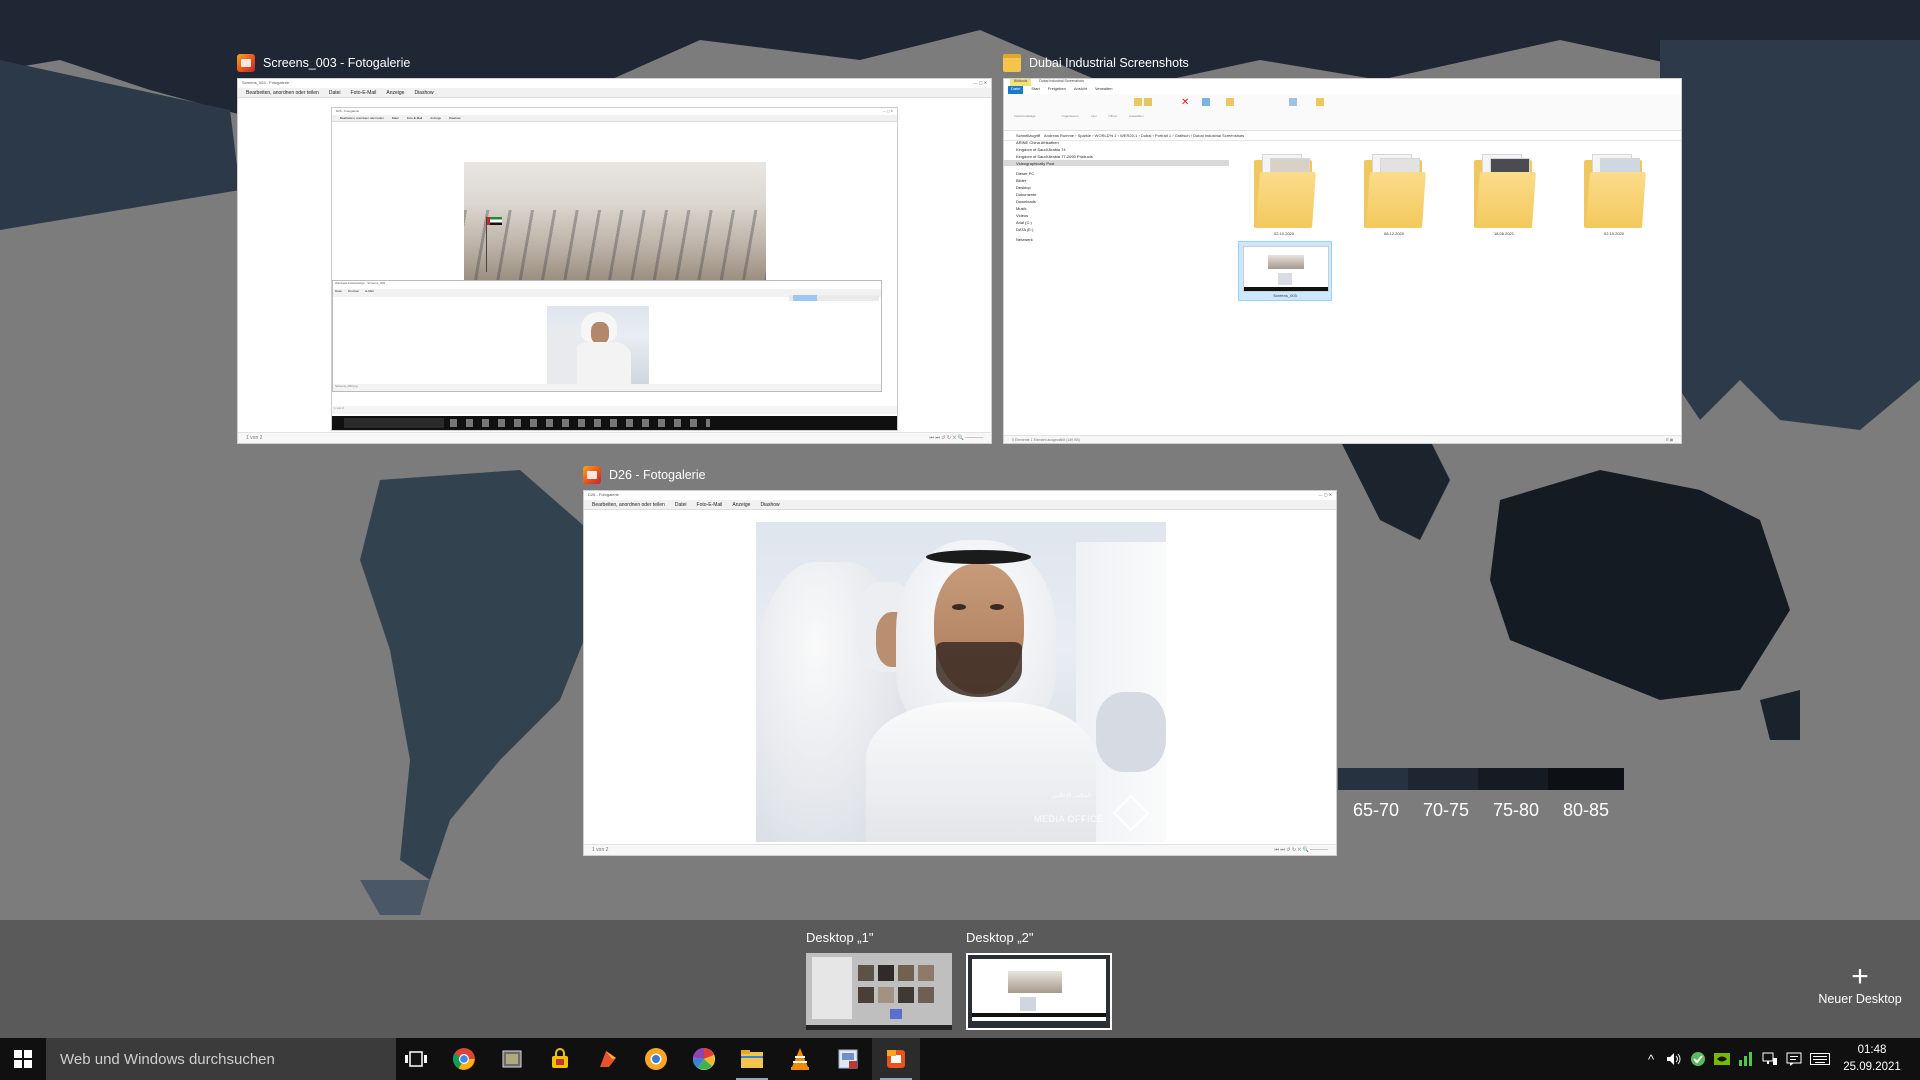 This screenshot has width=1920, height=1080. Describe the element at coordinates (608, 1059) in the screenshot. I see `paint-icon` at that location.